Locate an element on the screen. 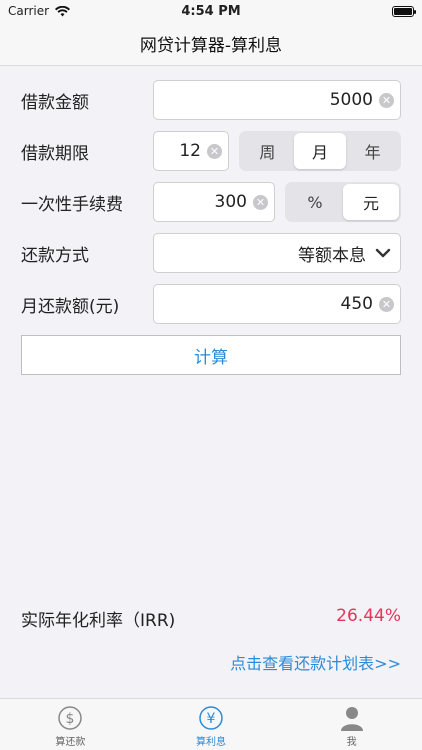  result-row: 实际年化利率（IRR) 26.44% is located at coordinates (211, 618).